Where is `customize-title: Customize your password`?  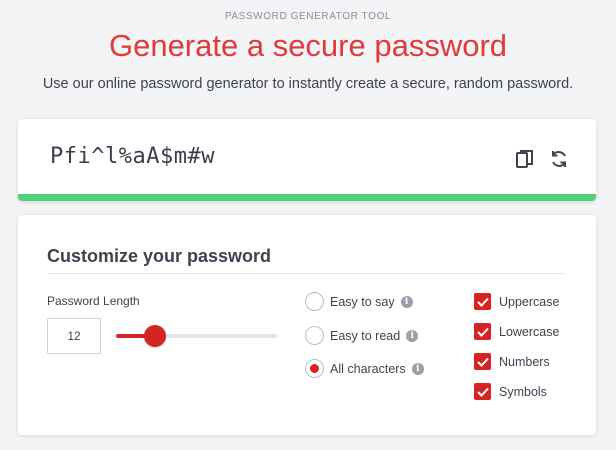
customize-title: Customize your password is located at coordinates (159, 256).